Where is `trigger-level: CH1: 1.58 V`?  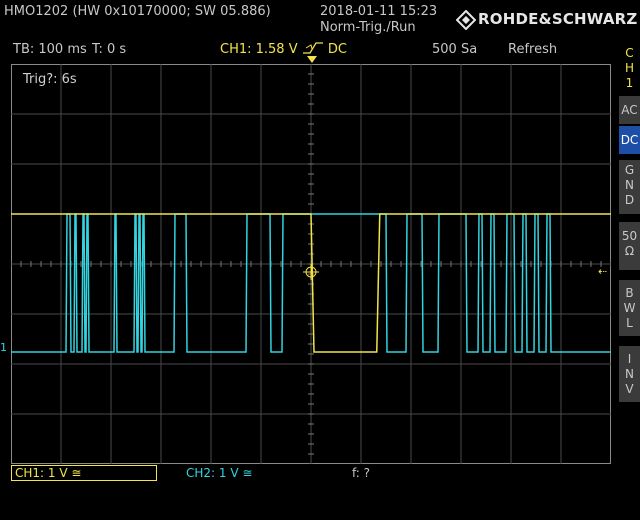
trigger-level: CH1: 1.58 V is located at coordinates (259, 49).